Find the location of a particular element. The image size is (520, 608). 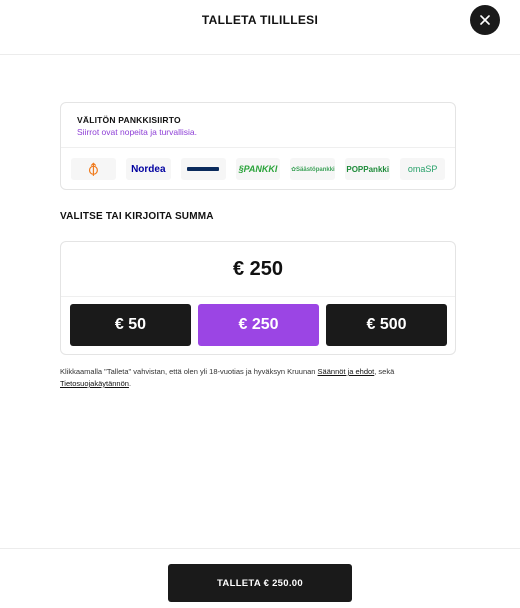

bank-option-nordea: Nordea is located at coordinates (148, 169).